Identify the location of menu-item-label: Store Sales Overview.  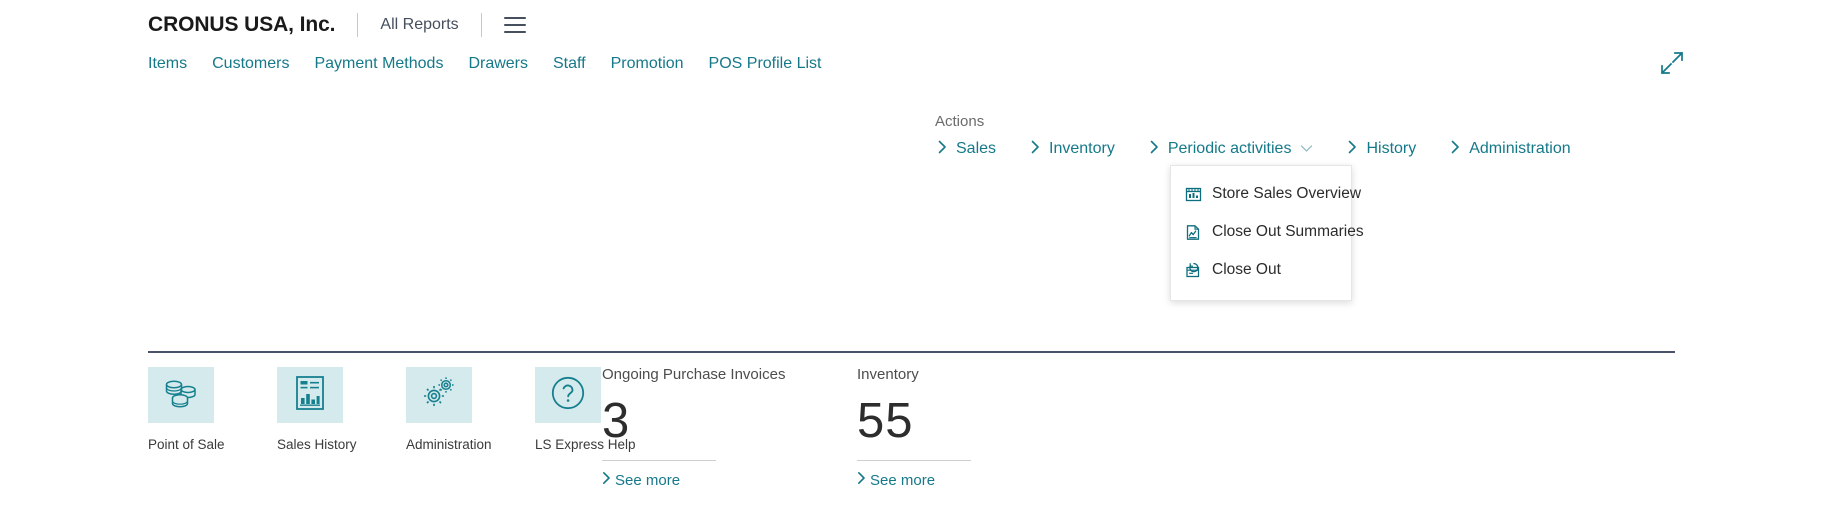
(1287, 193).